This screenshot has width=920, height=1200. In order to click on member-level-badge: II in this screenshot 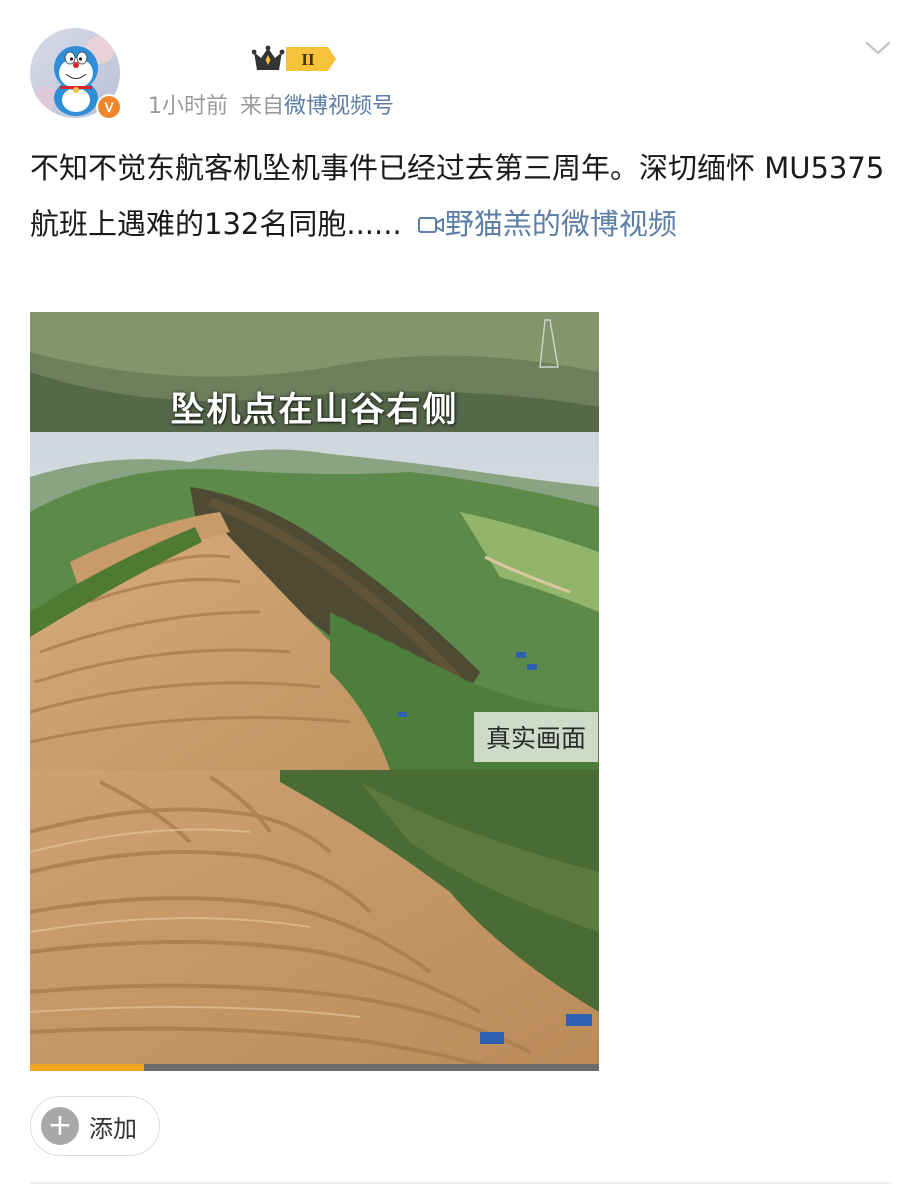, I will do `click(294, 59)`.